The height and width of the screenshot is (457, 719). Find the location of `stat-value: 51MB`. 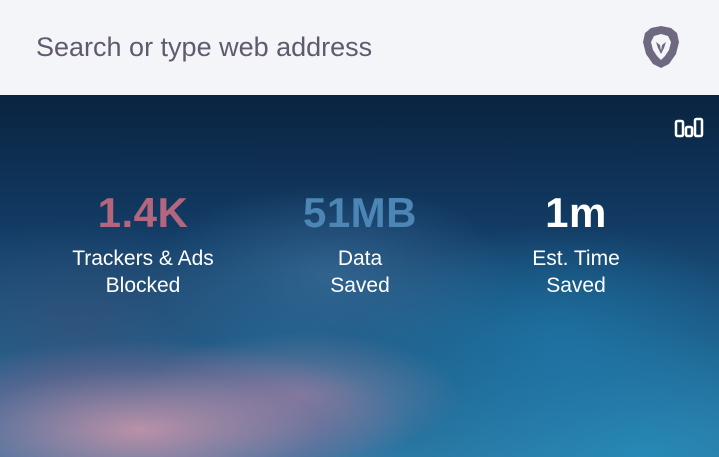

stat-value: 51MB is located at coordinates (360, 212).